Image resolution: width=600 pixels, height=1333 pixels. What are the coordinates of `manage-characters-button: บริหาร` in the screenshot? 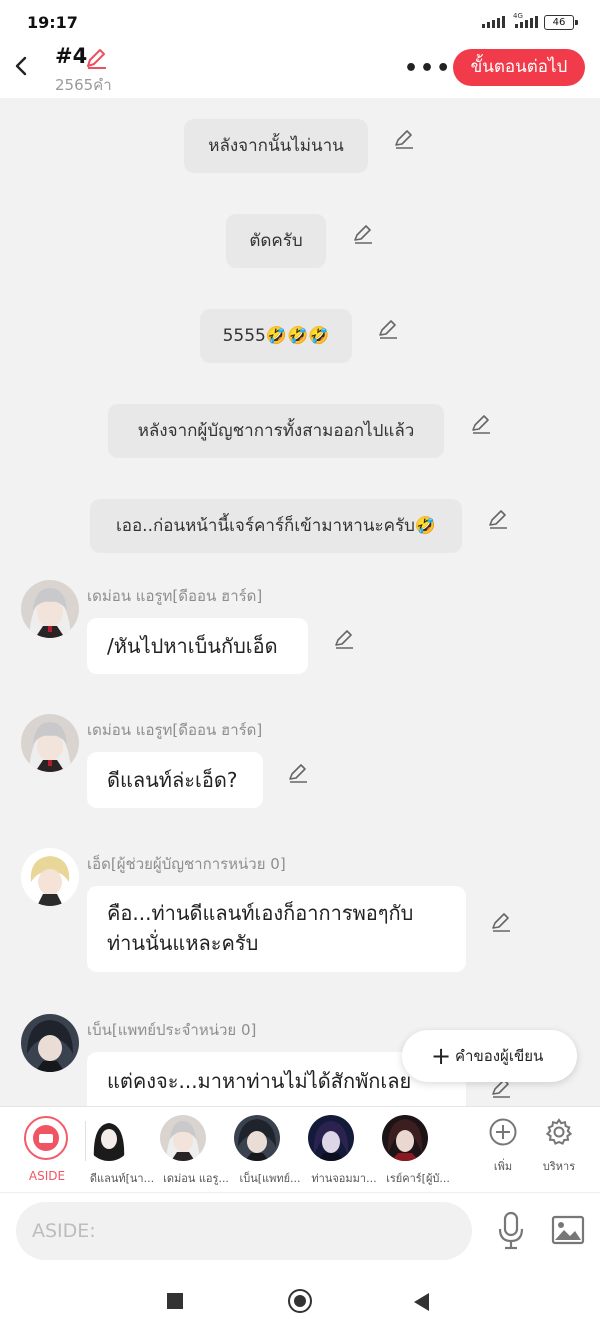 It's located at (559, 1146).